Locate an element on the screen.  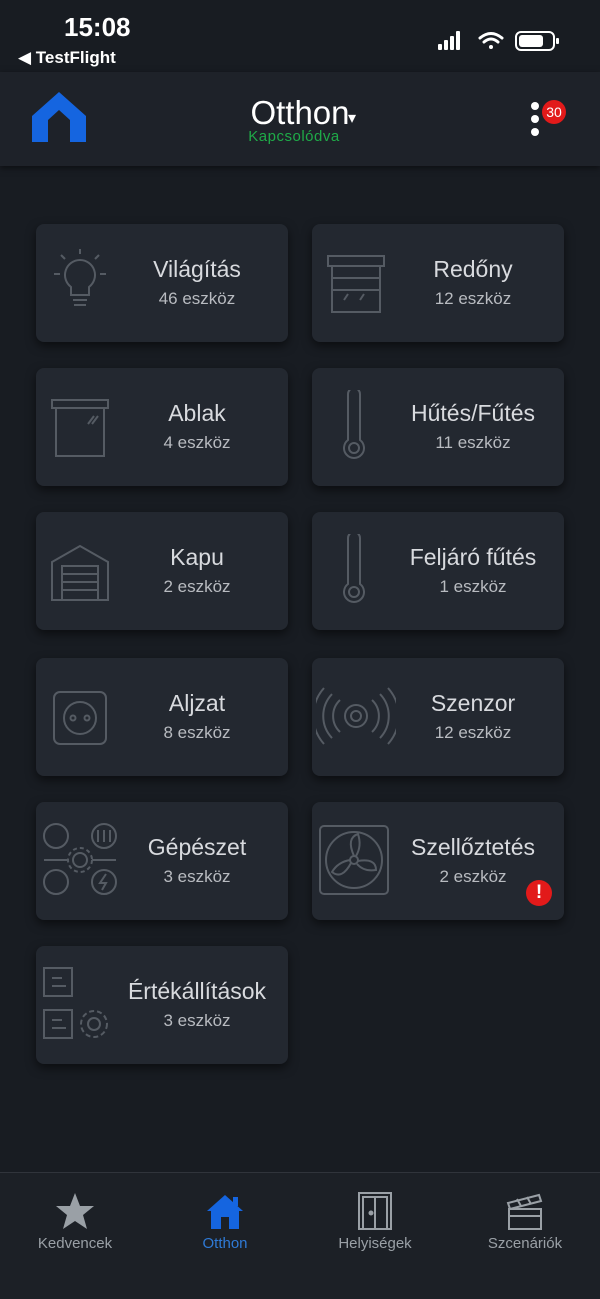
star-icon is located at coordinates (75, 1211).